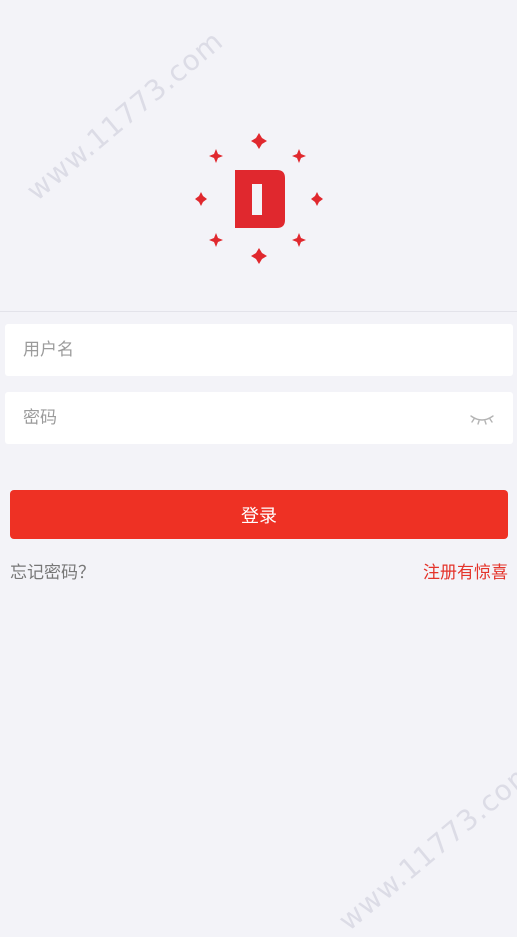 This screenshot has width=517, height=937. I want to click on forgot-password-link: 忘记密码？, so click(52, 570).